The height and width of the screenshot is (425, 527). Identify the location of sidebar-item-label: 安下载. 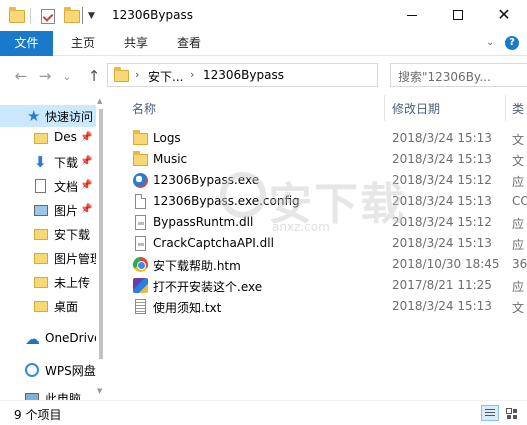
(72, 235).